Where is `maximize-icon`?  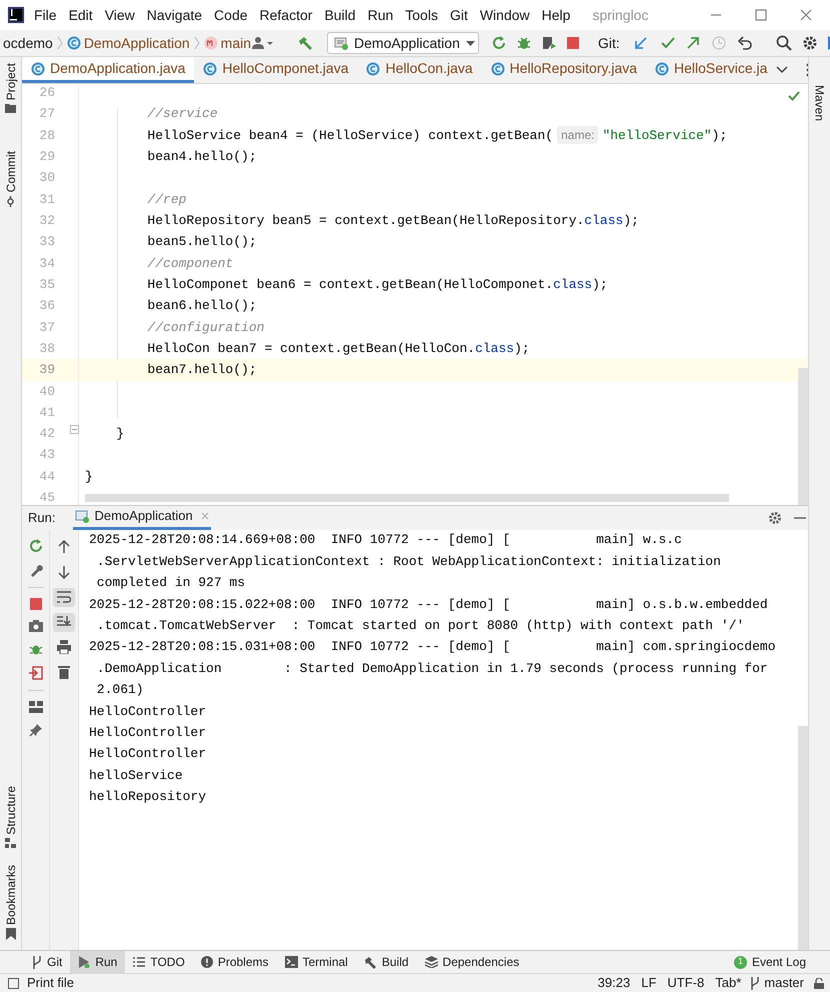
maximize-icon is located at coordinates (761, 15).